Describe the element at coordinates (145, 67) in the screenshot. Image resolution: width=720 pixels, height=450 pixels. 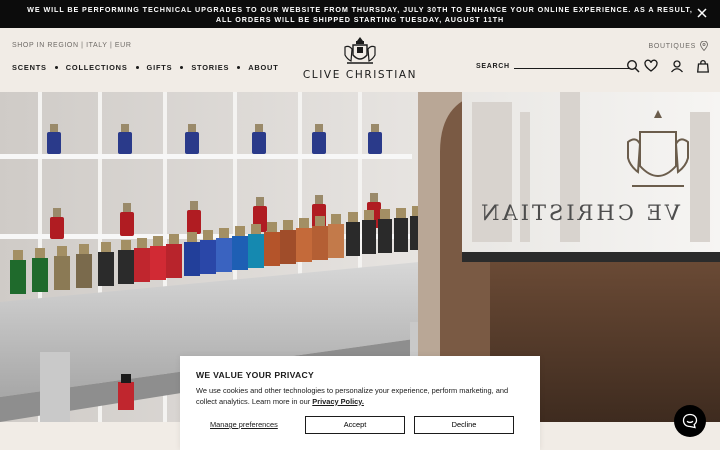
I see `main-nav: SCENTS COLLECTIONS GIFTS STORIES ABOUT` at that location.